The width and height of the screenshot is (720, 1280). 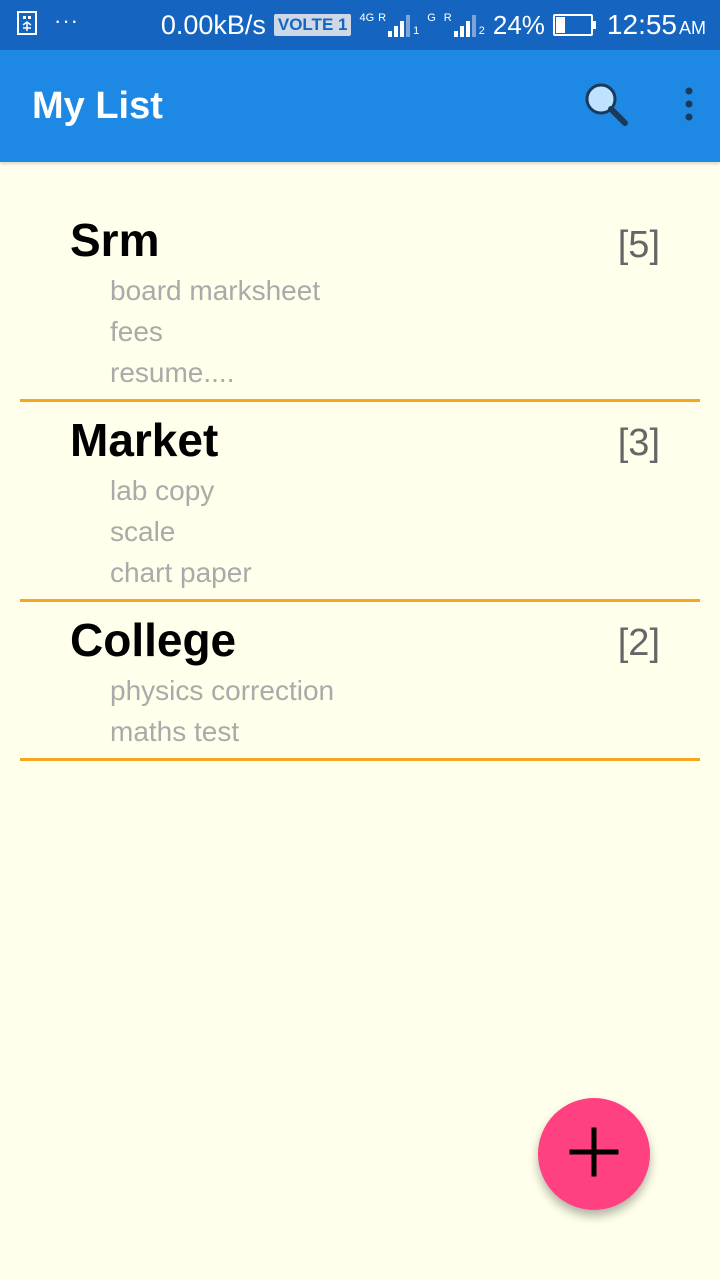 What do you see at coordinates (518, 24) in the screenshot?
I see `battery-percent: 24%` at bounding box center [518, 24].